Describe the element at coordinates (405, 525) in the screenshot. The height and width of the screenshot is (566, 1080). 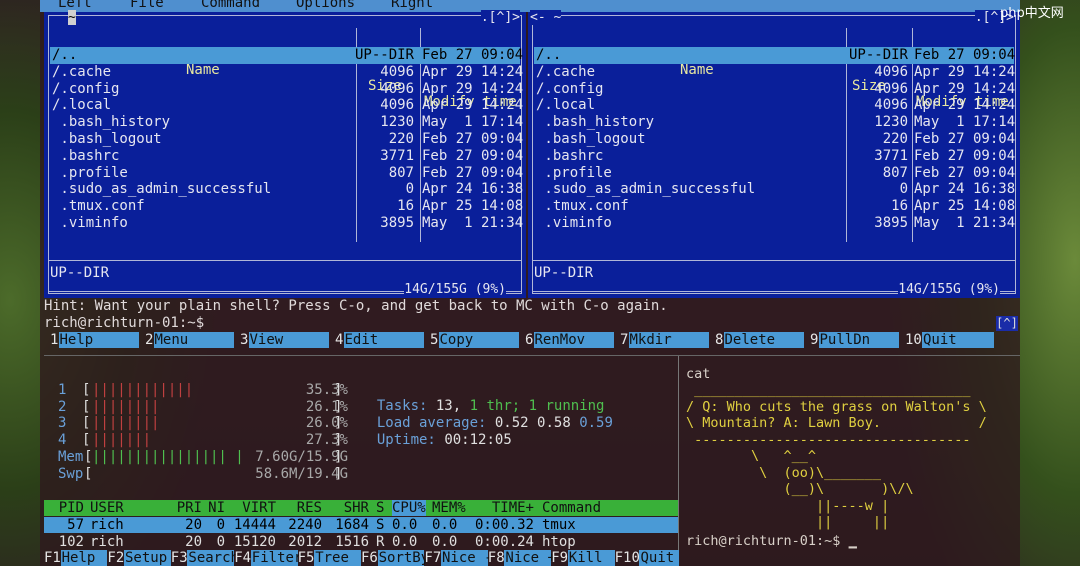
I see `proc-cpu: 0.0` at that location.